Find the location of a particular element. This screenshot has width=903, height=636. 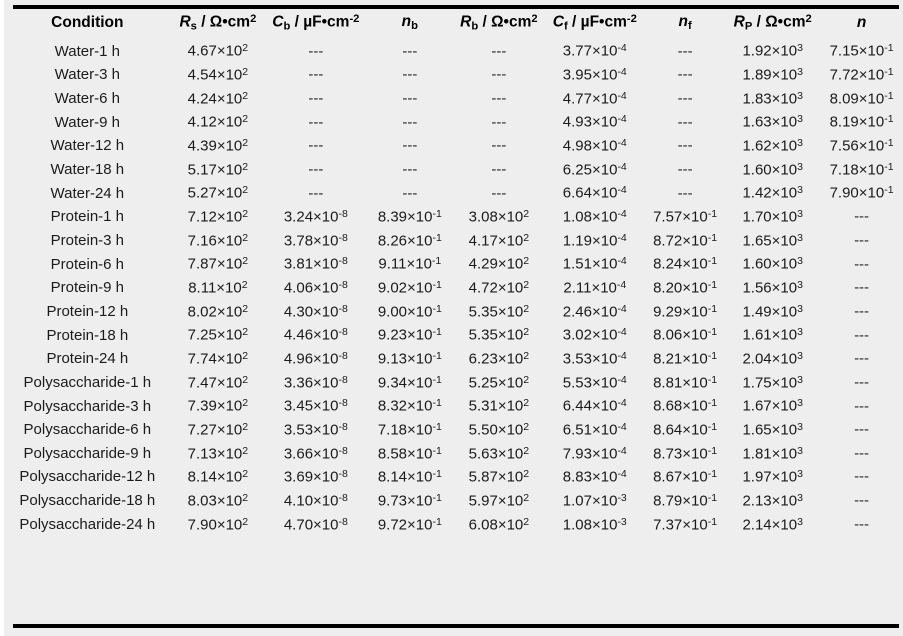

value-mantissa: 7.47×10 is located at coordinates (215, 383).